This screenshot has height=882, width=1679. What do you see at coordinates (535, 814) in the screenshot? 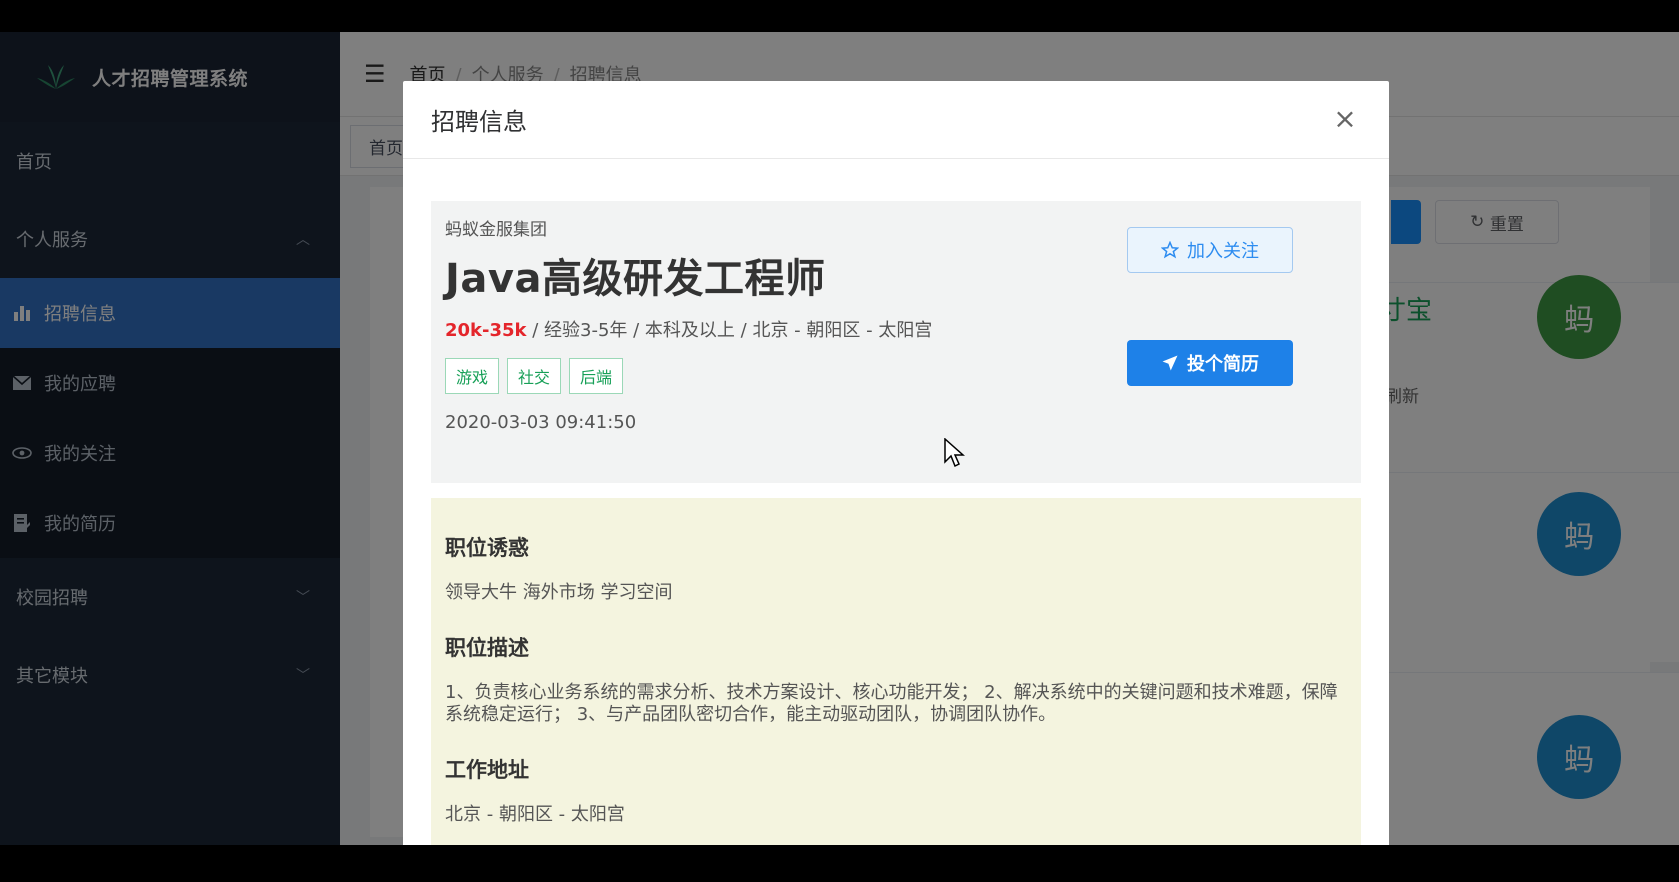
I see `section-text: 北京 - 朝阳区 - 太阳宫` at bounding box center [535, 814].